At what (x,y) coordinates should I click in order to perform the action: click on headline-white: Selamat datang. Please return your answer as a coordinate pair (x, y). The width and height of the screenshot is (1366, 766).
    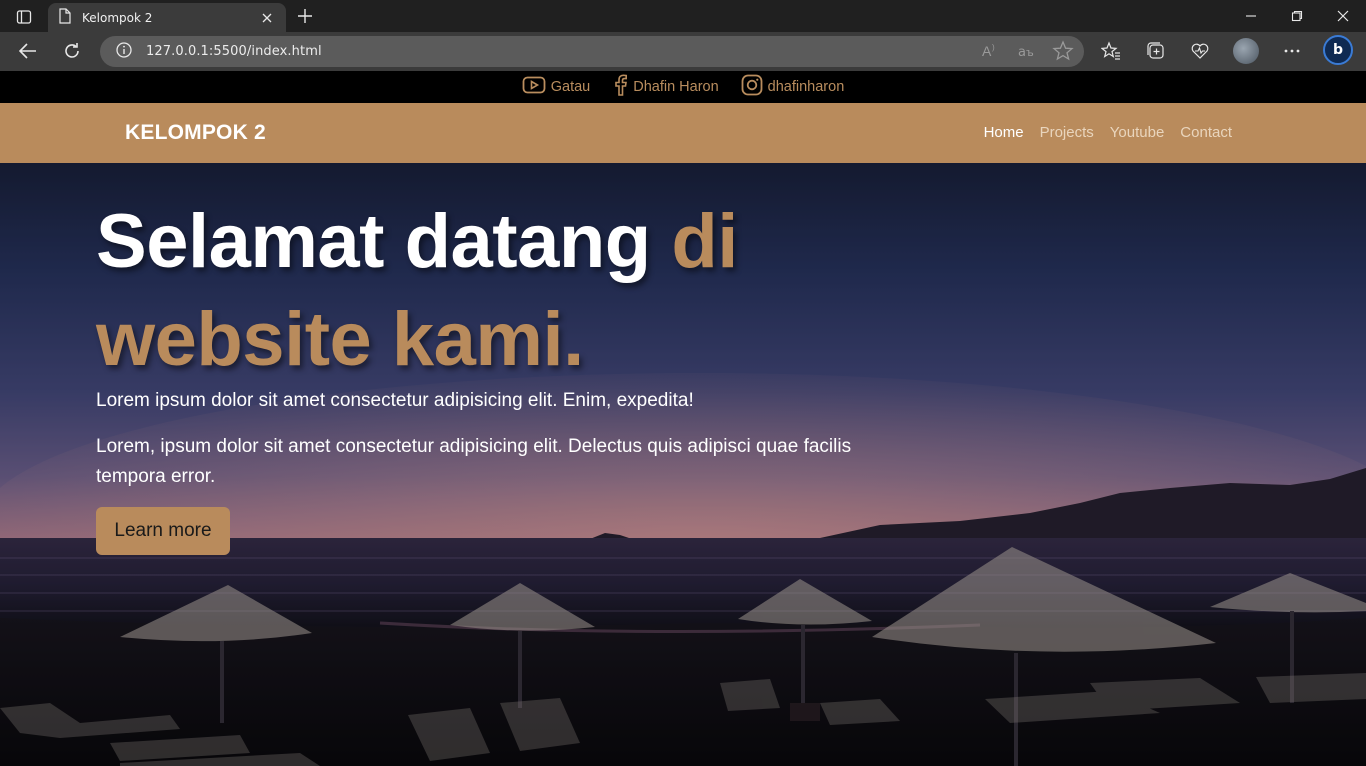
    Looking at the image, I should click on (384, 241).